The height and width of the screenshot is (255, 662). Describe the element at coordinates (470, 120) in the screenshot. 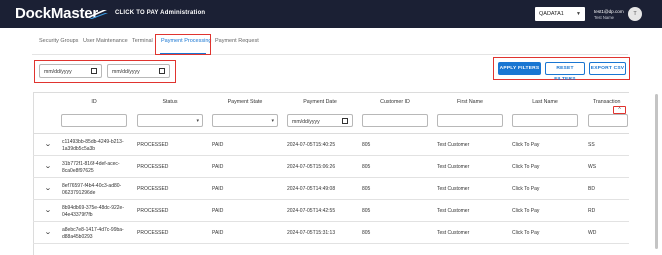

I see `filter-first-name-input` at that location.